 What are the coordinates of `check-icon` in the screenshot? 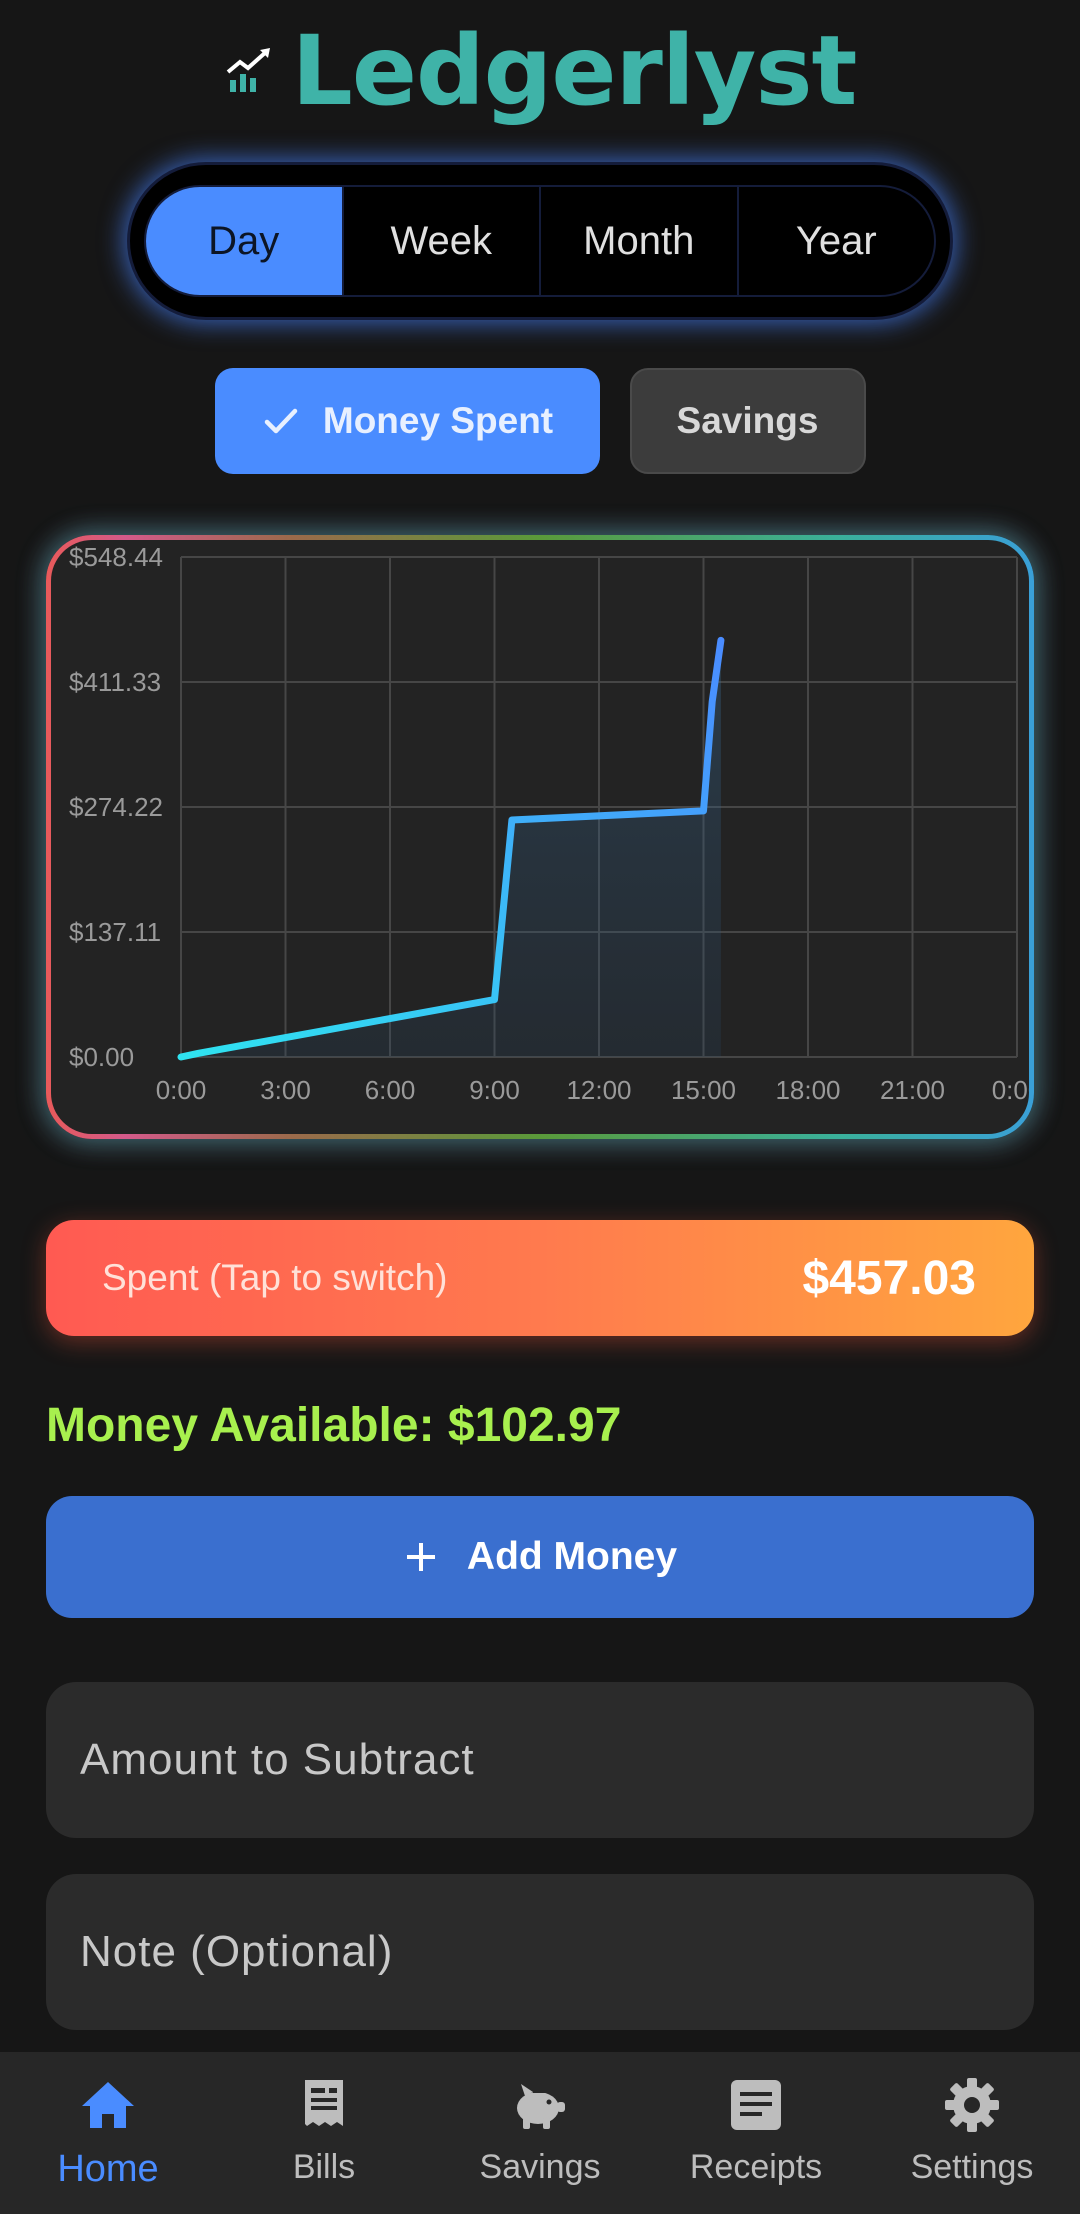 It's located at (281, 421).